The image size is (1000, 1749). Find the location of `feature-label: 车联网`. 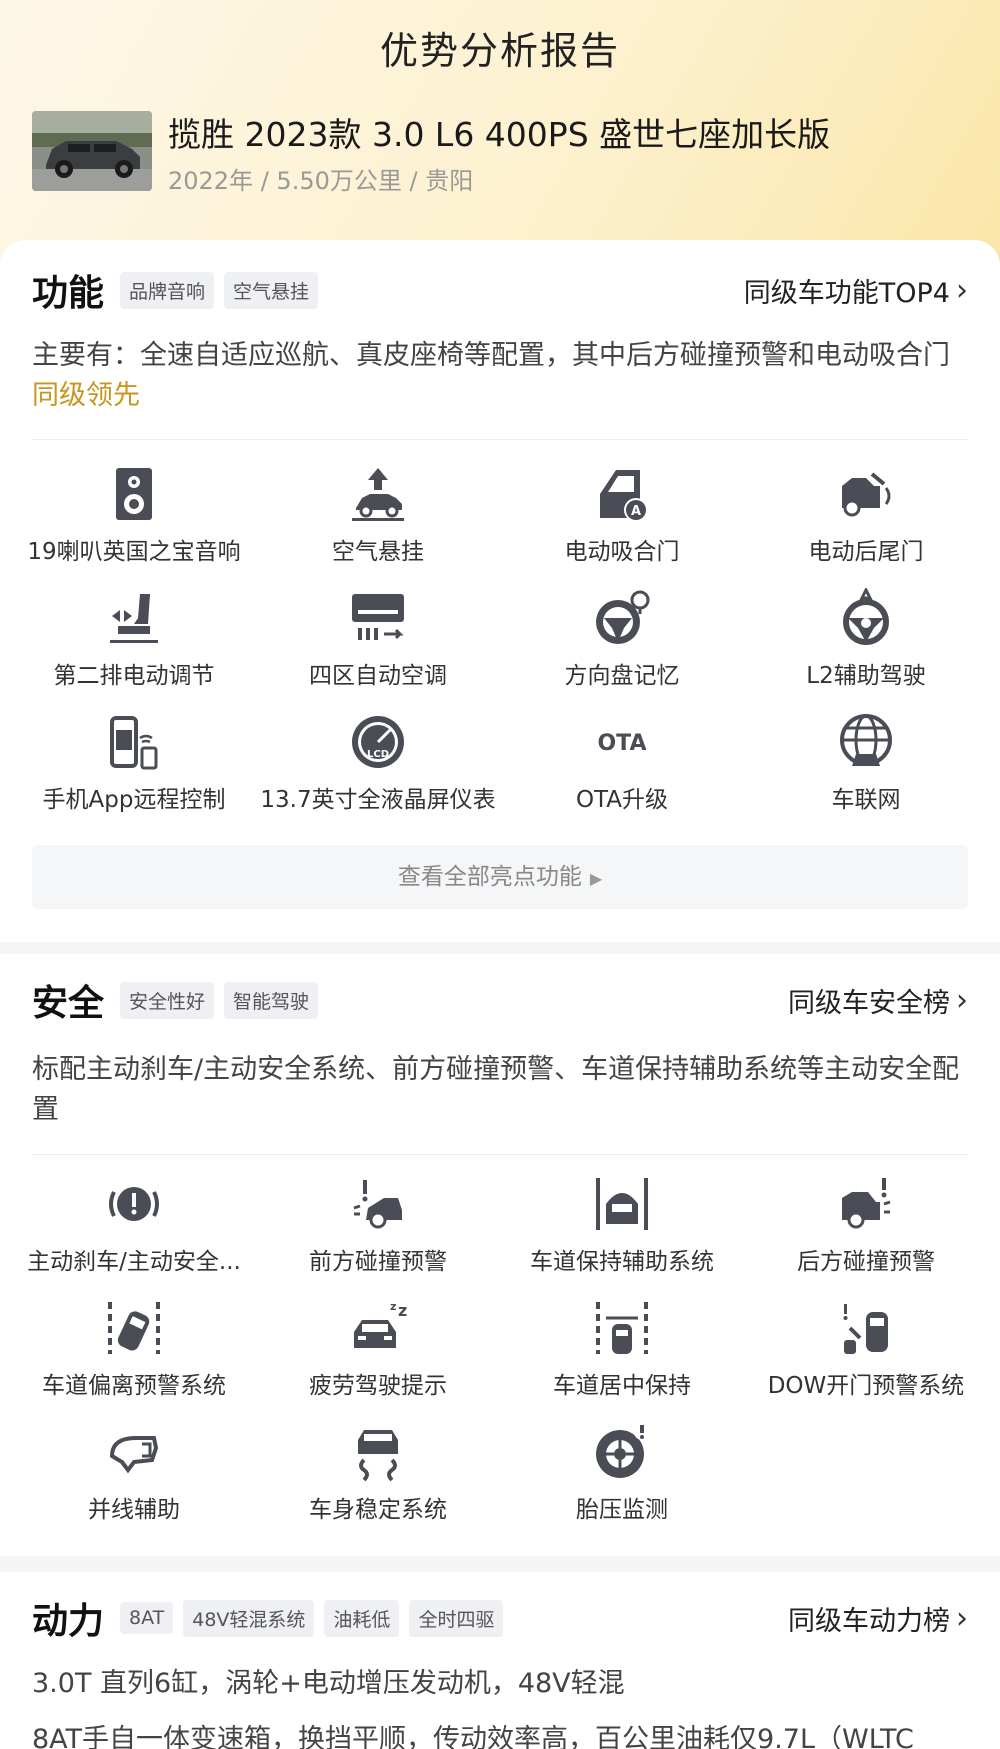

feature-label: 车联网 is located at coordinates (866, 800).